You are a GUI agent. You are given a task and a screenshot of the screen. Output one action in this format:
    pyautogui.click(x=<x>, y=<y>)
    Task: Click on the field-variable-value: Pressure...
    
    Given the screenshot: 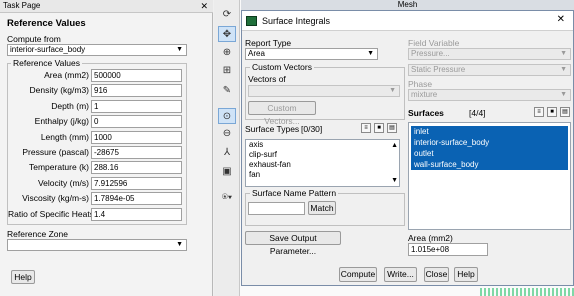 What is the action you would take?
    pyautogui.click(x=430, y=53)
    